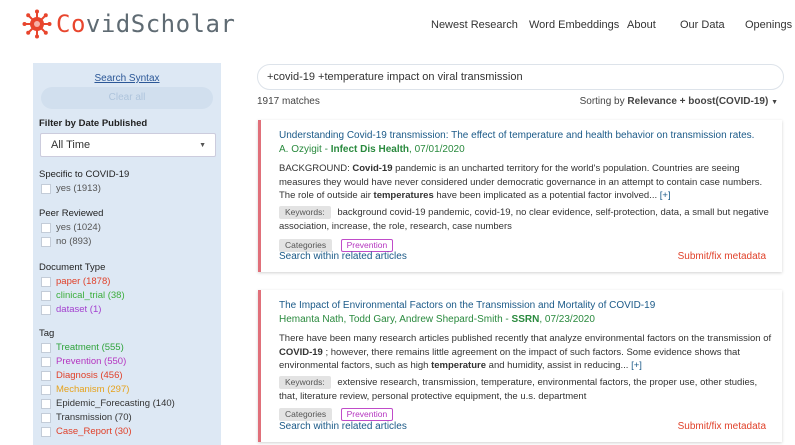  I want to click on filter-tag-treatment: Treatment (555), so click(82, 347).